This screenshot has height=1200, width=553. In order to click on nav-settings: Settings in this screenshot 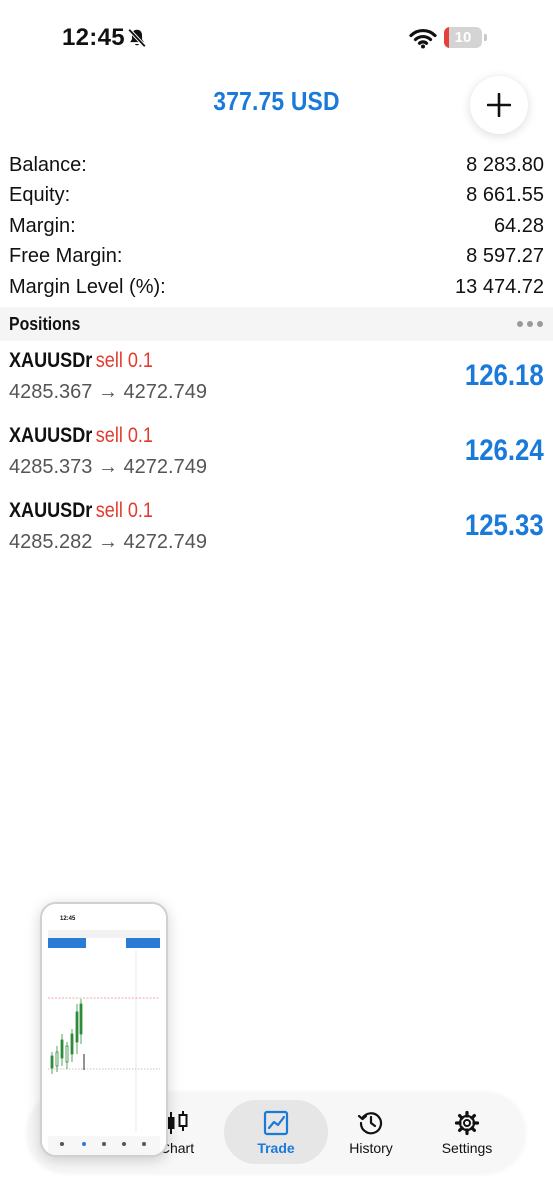, I will do `click(467, 1132)`.